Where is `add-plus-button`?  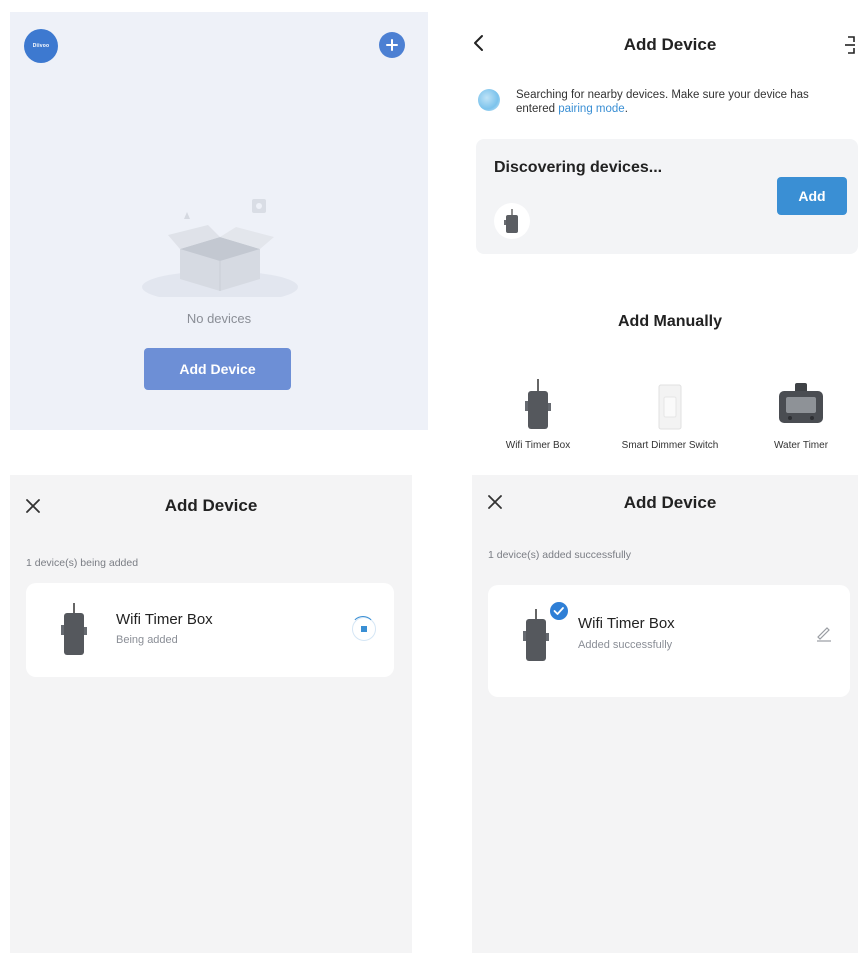 add-plus-button is located at coordinates (392, 45).